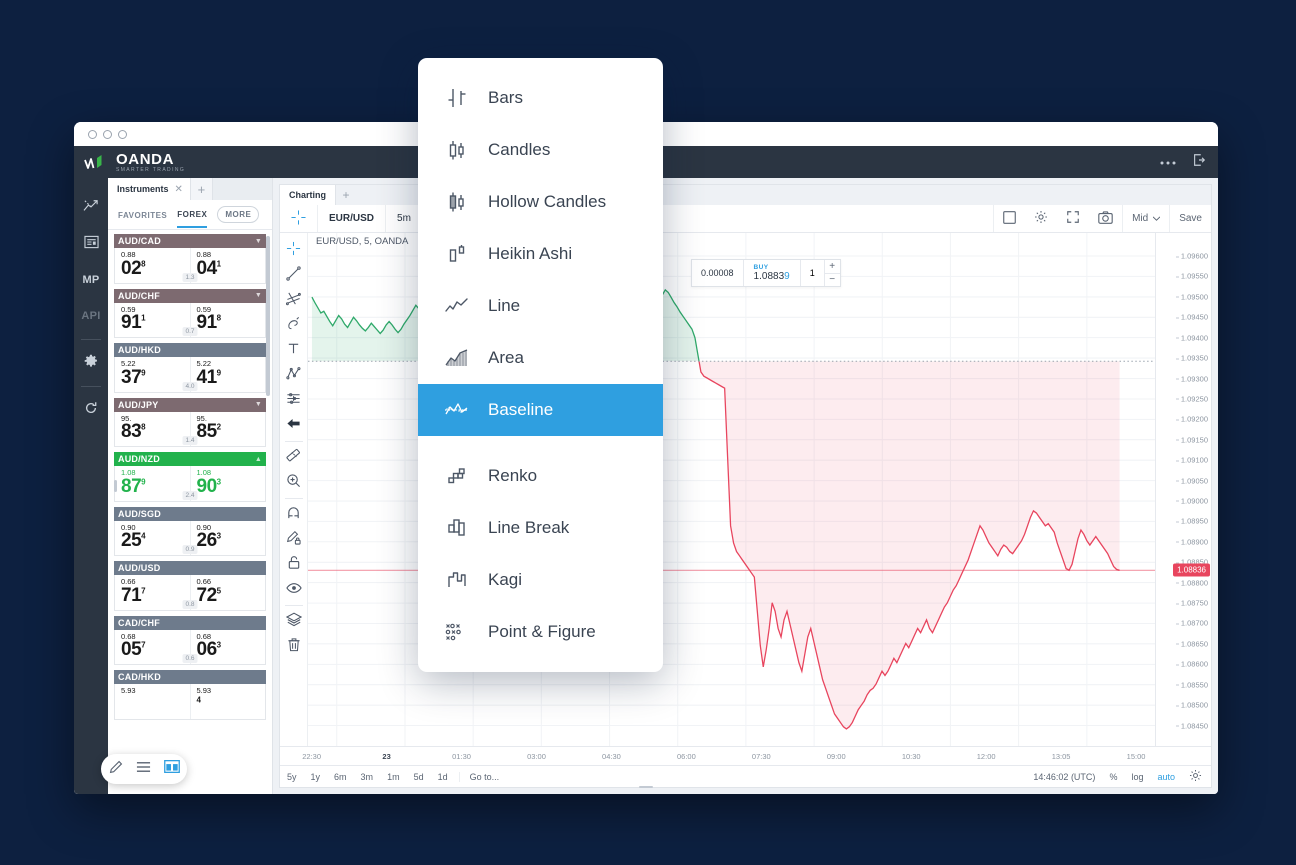 The width and height of the screenshot is (1296, 865). What do you see at coordinates (352, 218) in the screenshot?
I see `symbol-selector: EUR/USD` at bounding box center [352, 218].